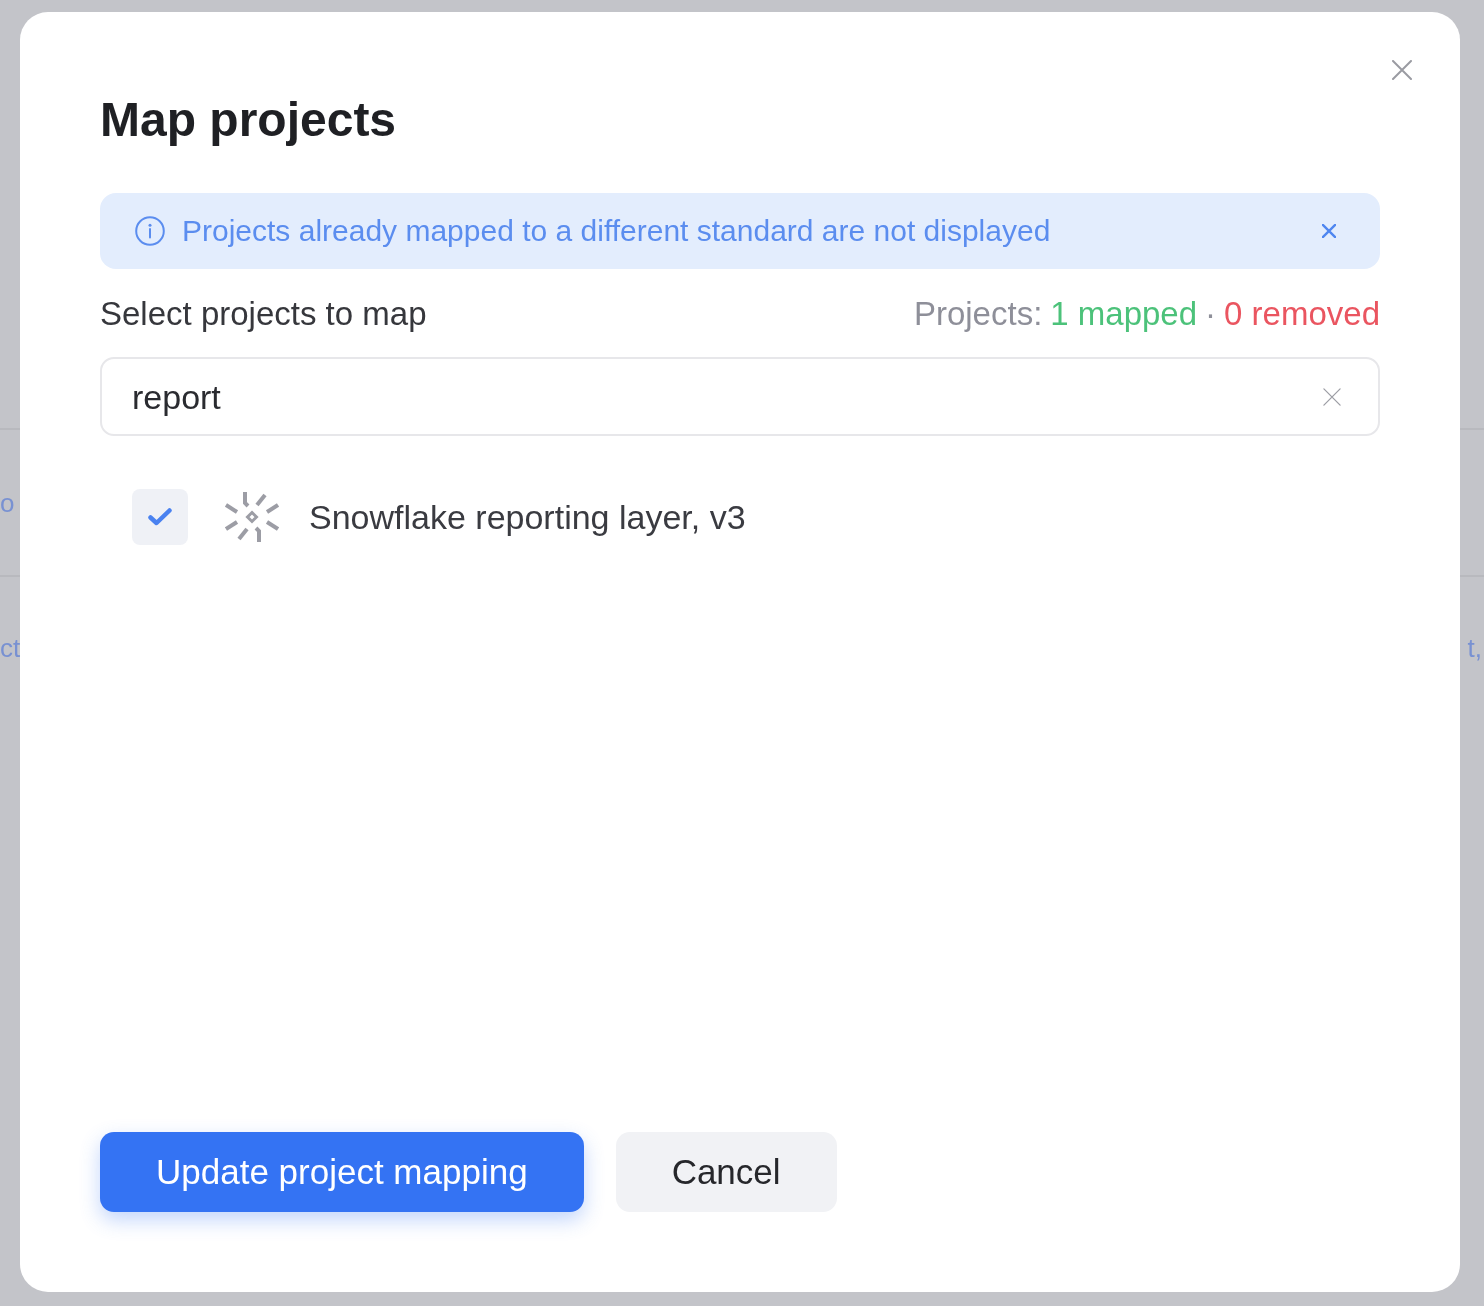 This screenshot has height=1306, width=1484. Describe the element at coordinates (150, 231) in the screenshot. I see `info-icon` at that location.